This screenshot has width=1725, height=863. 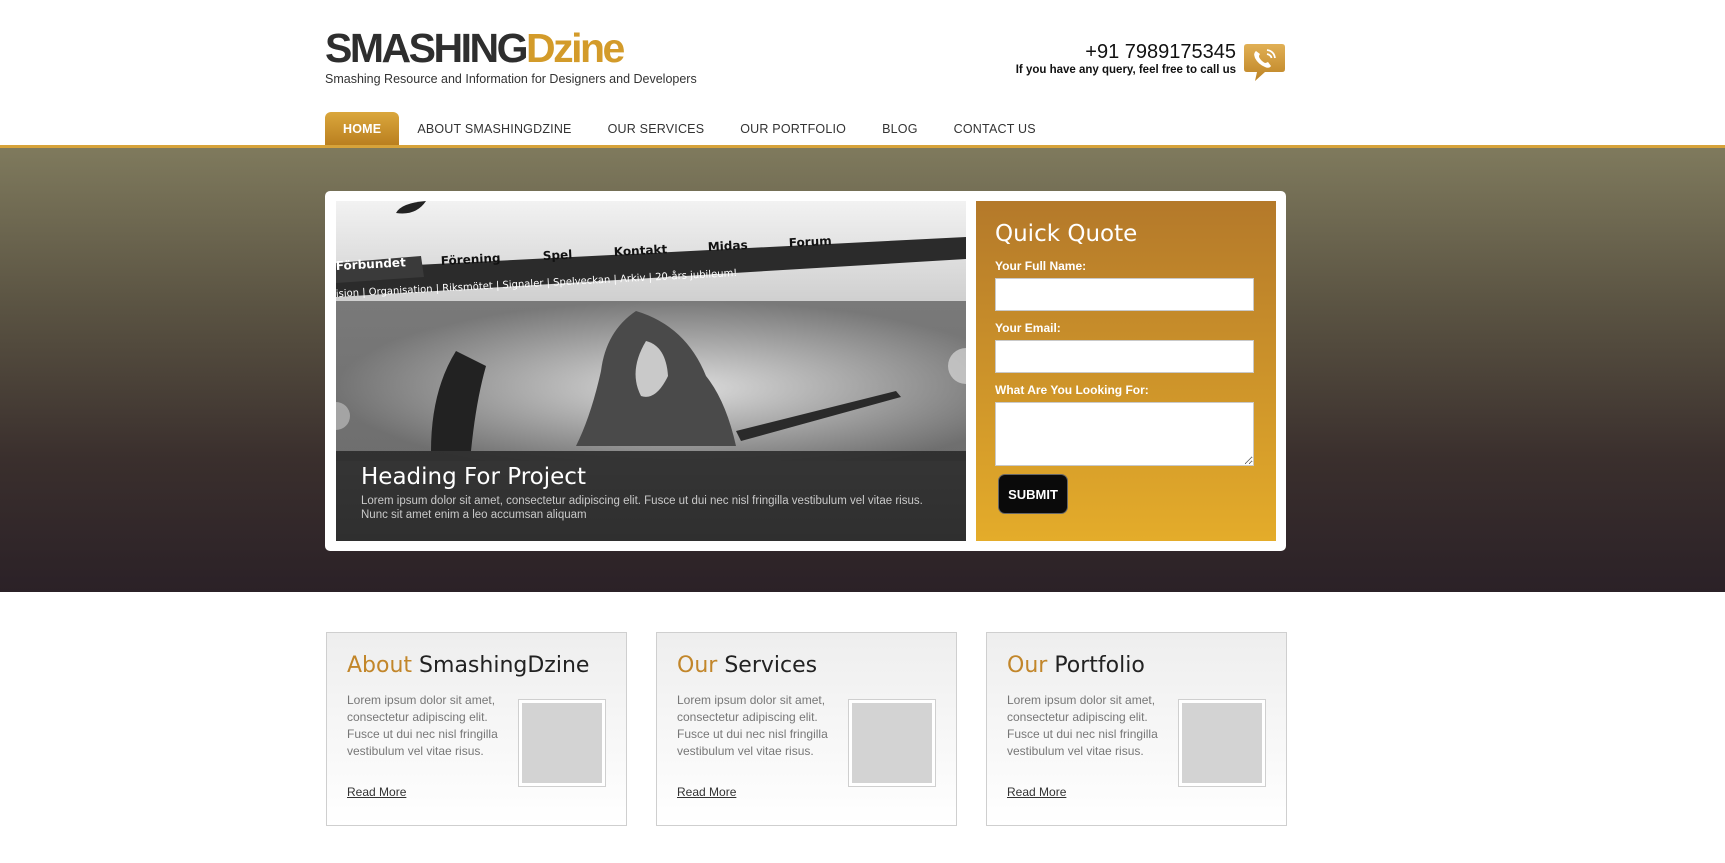 What do you see at coordinates (362, 129) in the screenshot?
I see `nav-item-home: HOME` at bounding box center [362, 129].